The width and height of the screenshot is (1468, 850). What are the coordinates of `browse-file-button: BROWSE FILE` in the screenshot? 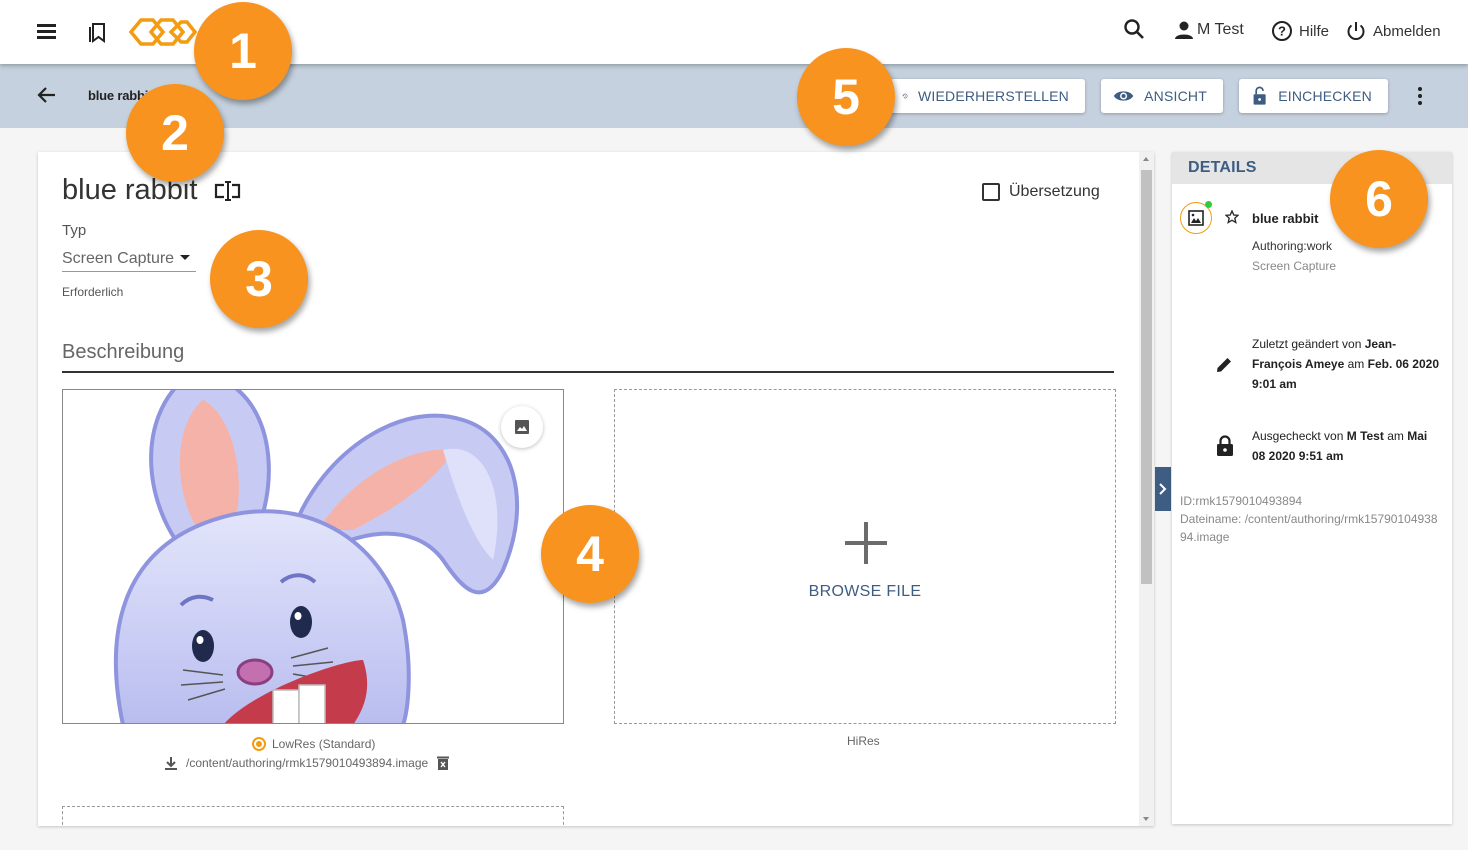 It's located at (865, 592).